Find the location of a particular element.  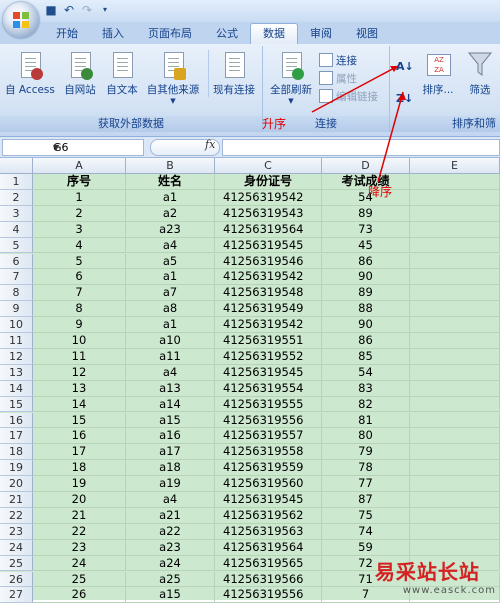

watermark: 易采站长站 www.easck.com is located at coordinates (435, 576).